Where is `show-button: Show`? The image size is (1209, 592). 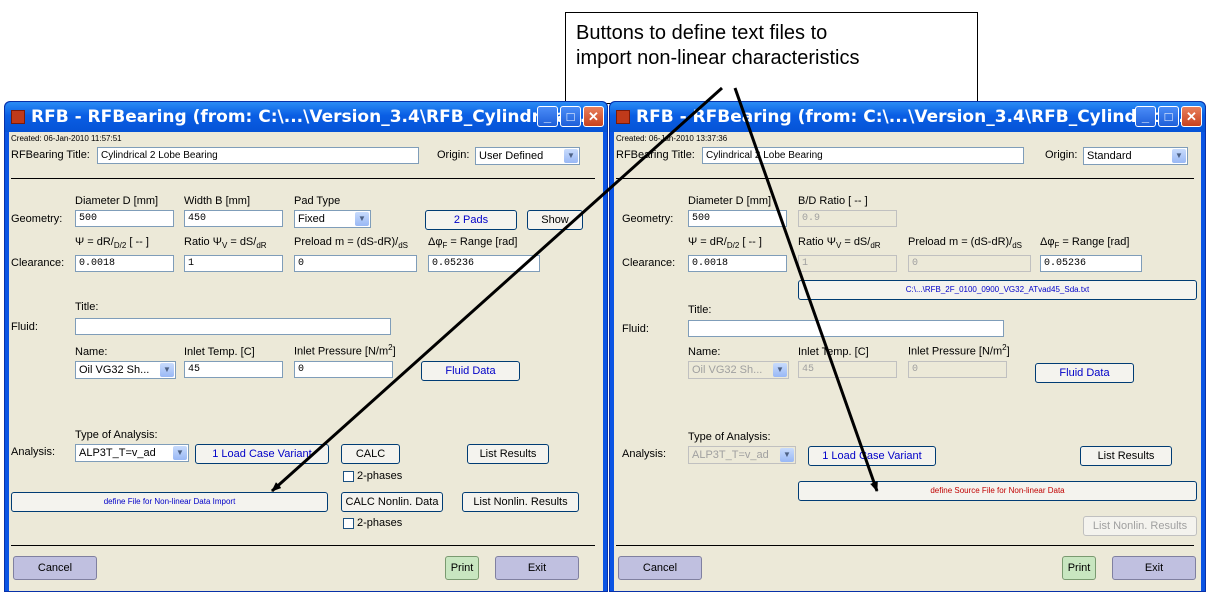
show-button: Show is located at coordinates (555, 220).